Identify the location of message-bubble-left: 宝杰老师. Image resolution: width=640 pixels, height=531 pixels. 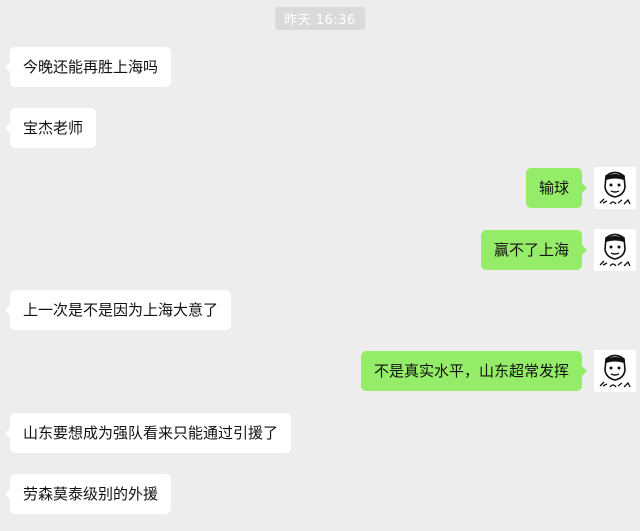
(50, 128).